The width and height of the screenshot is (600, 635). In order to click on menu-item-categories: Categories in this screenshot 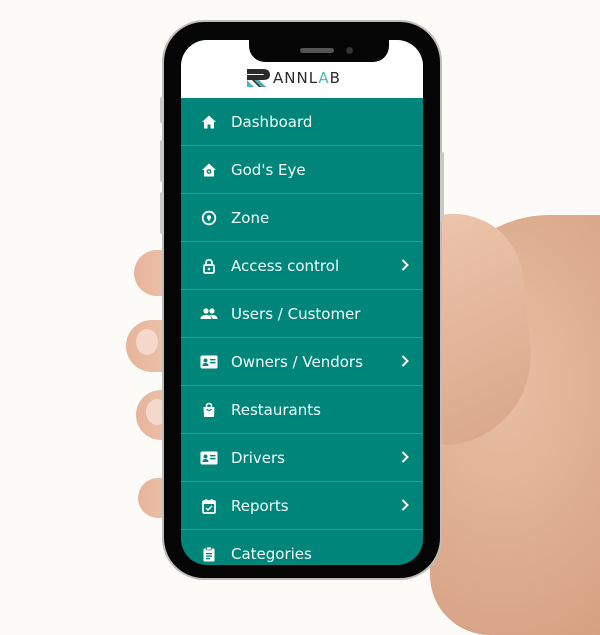, I will do `click(302, 547)`.